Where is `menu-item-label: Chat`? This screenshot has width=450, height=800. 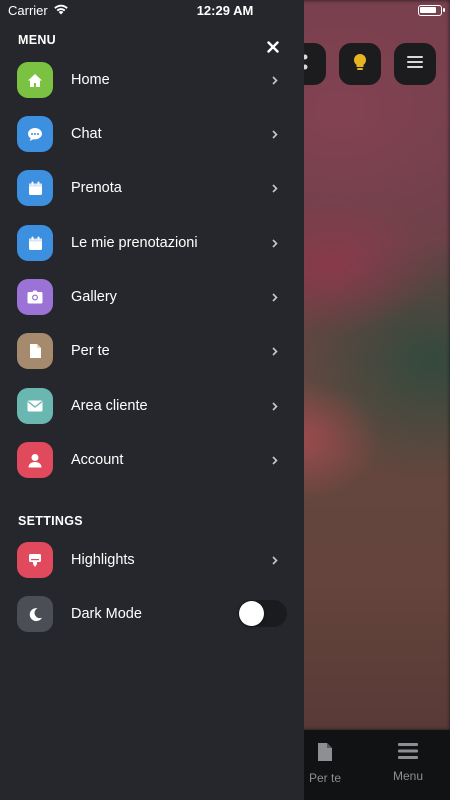 menu-item-label: Chat is located at coordinates (86, 134).